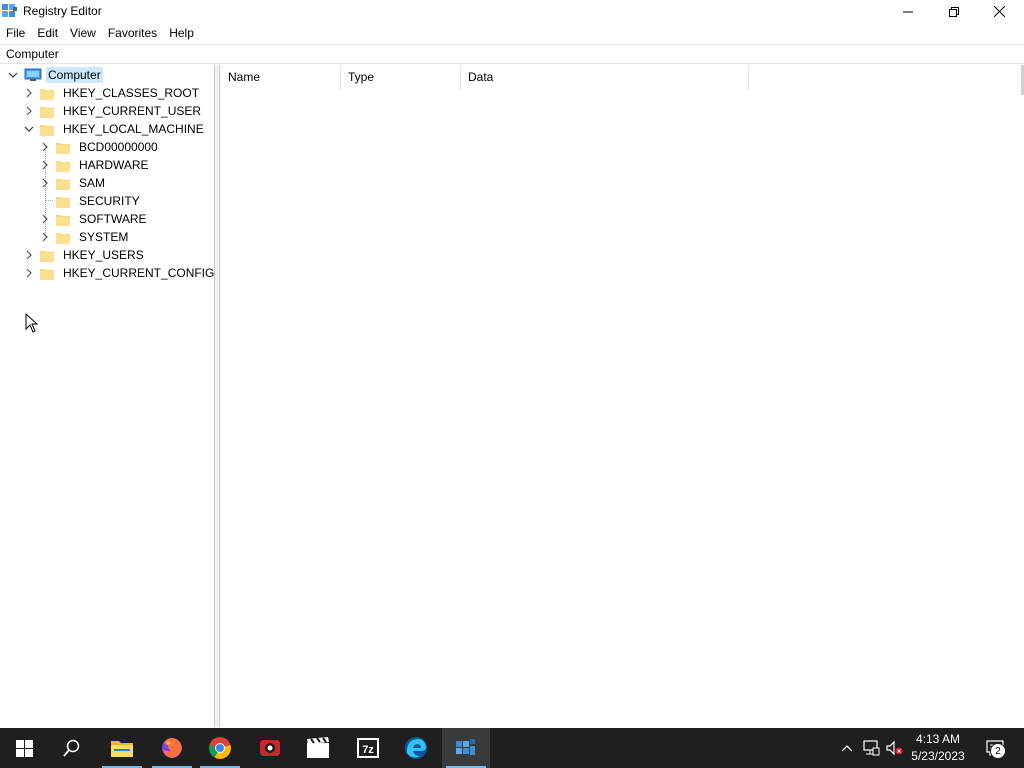  I want to click on taskbar-edge, so click(416, 748).